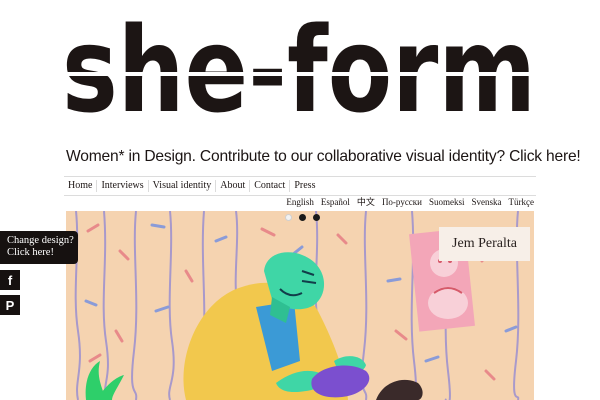 The height and width of the screenshot is (400, 600). Describe the element at coordinates (270, 186) in the screenshot. I see `nav-contact: Contact` at that location.